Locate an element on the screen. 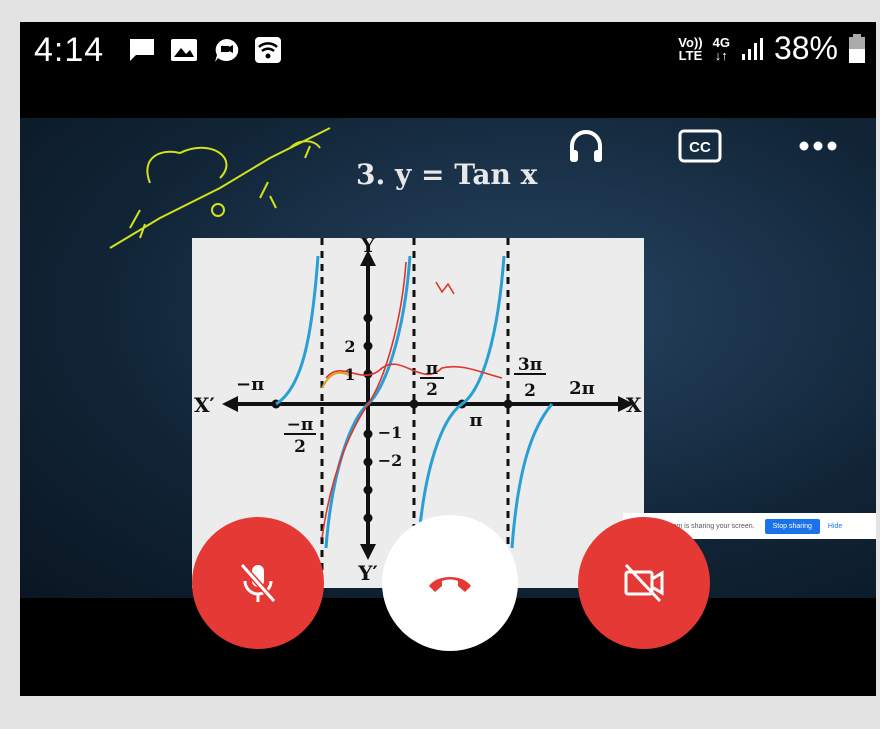  label-pi: π is located at coordinates (475, 420).